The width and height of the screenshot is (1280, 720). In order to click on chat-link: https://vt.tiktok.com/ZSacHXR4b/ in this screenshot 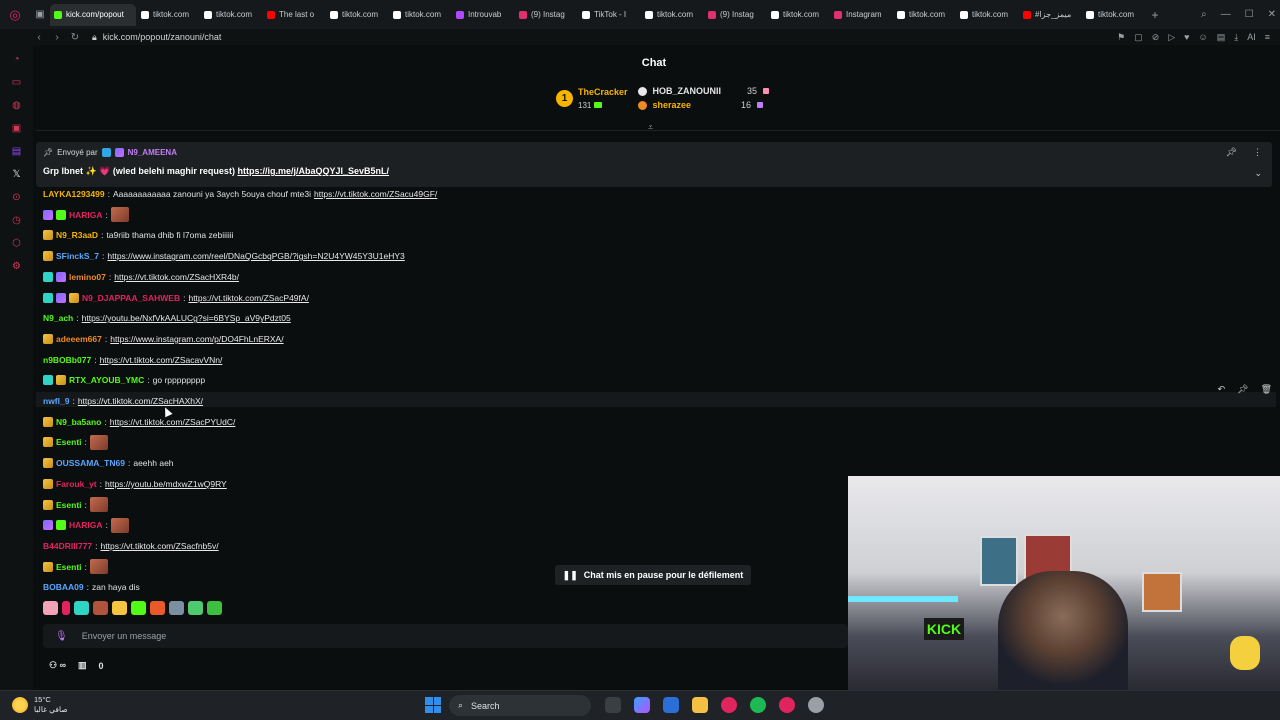, I will do `click(176, 277)`.